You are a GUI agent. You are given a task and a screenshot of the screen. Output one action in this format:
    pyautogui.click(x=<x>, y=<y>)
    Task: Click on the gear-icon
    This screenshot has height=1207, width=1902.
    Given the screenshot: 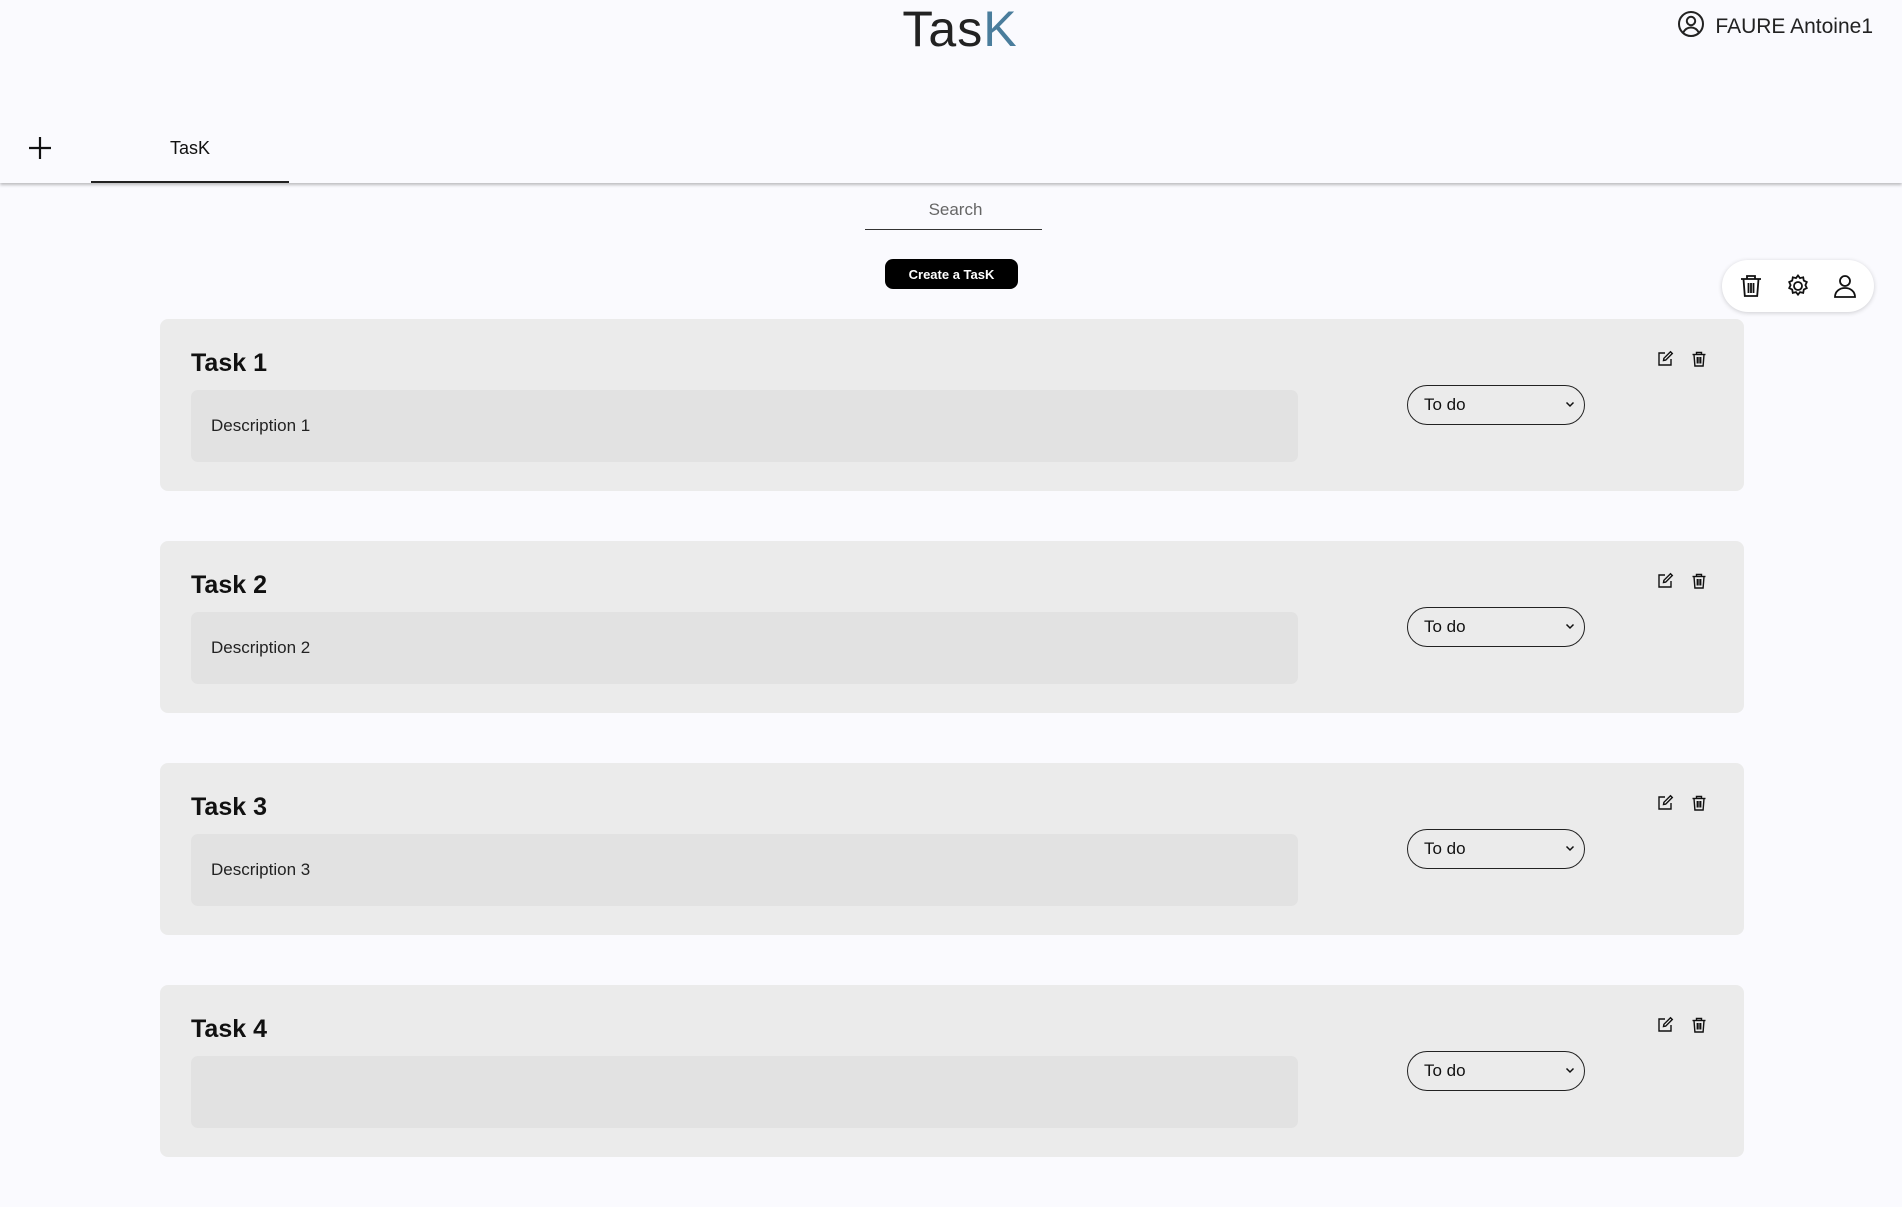 What is the action you would take?
    pyautogui.click(x=1797, y=285)
    